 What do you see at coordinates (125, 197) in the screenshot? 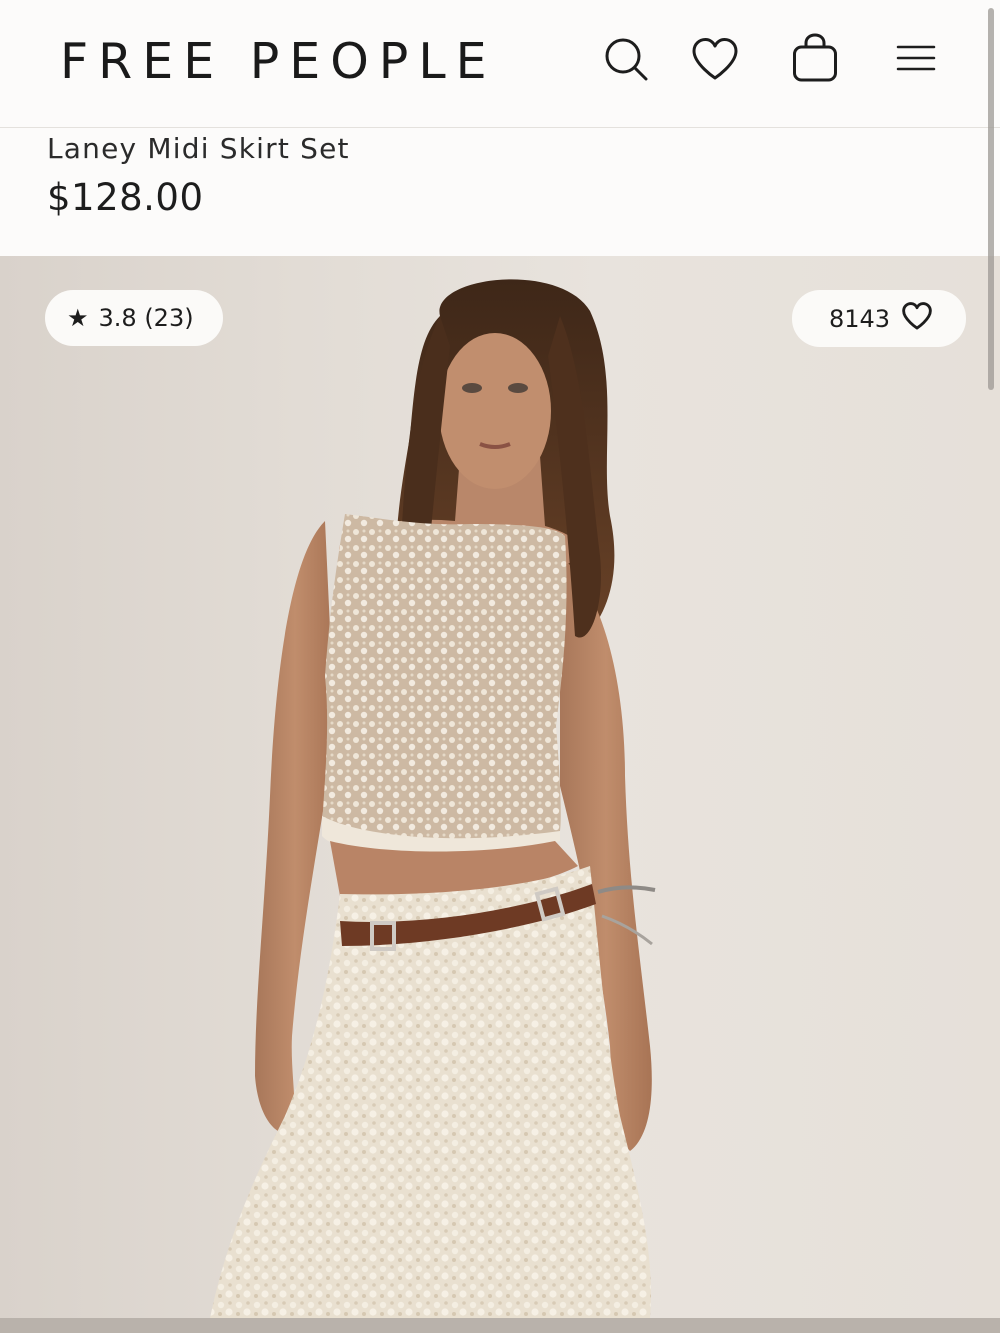
I see `product-price: $128.00` at bounding box center [125, 197].